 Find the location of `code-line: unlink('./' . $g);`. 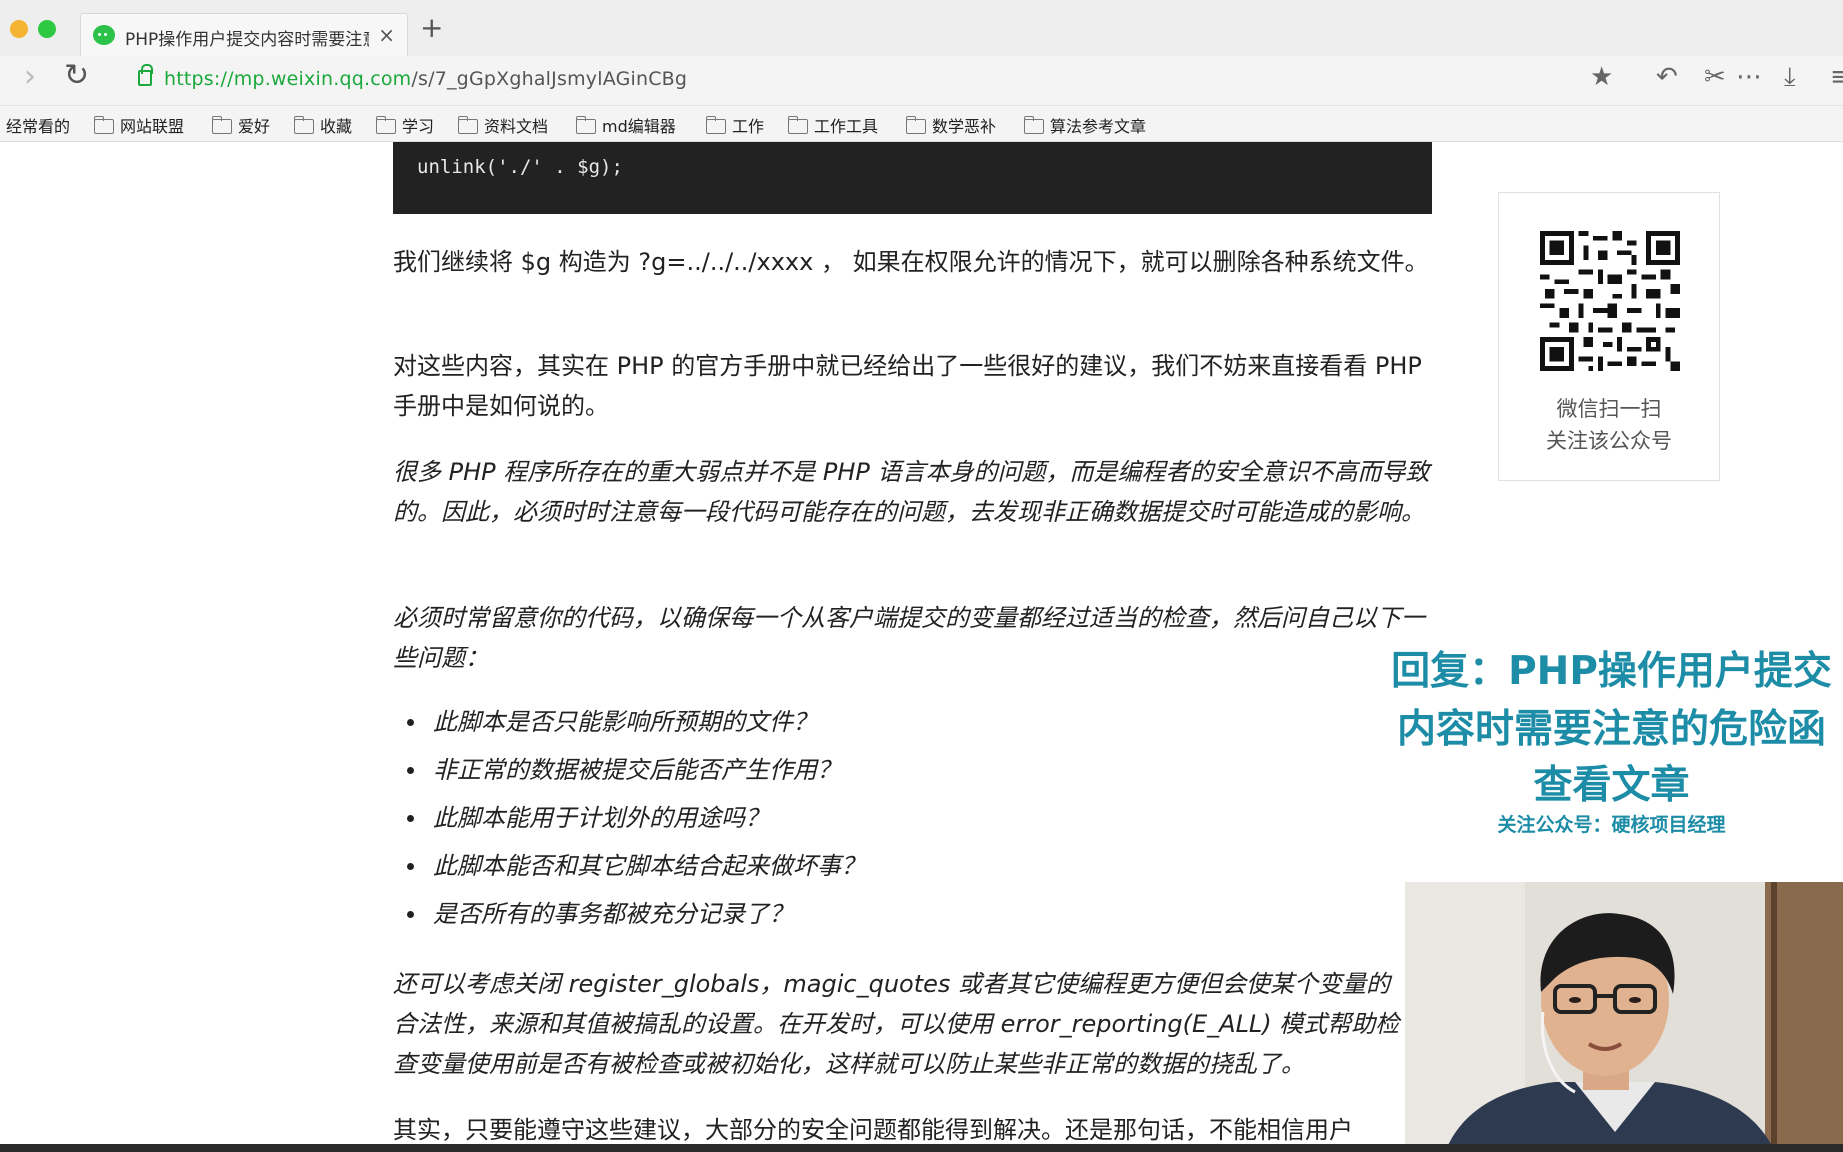

code-line: unlink('./' . $g); is located at coordinates (520, 167).